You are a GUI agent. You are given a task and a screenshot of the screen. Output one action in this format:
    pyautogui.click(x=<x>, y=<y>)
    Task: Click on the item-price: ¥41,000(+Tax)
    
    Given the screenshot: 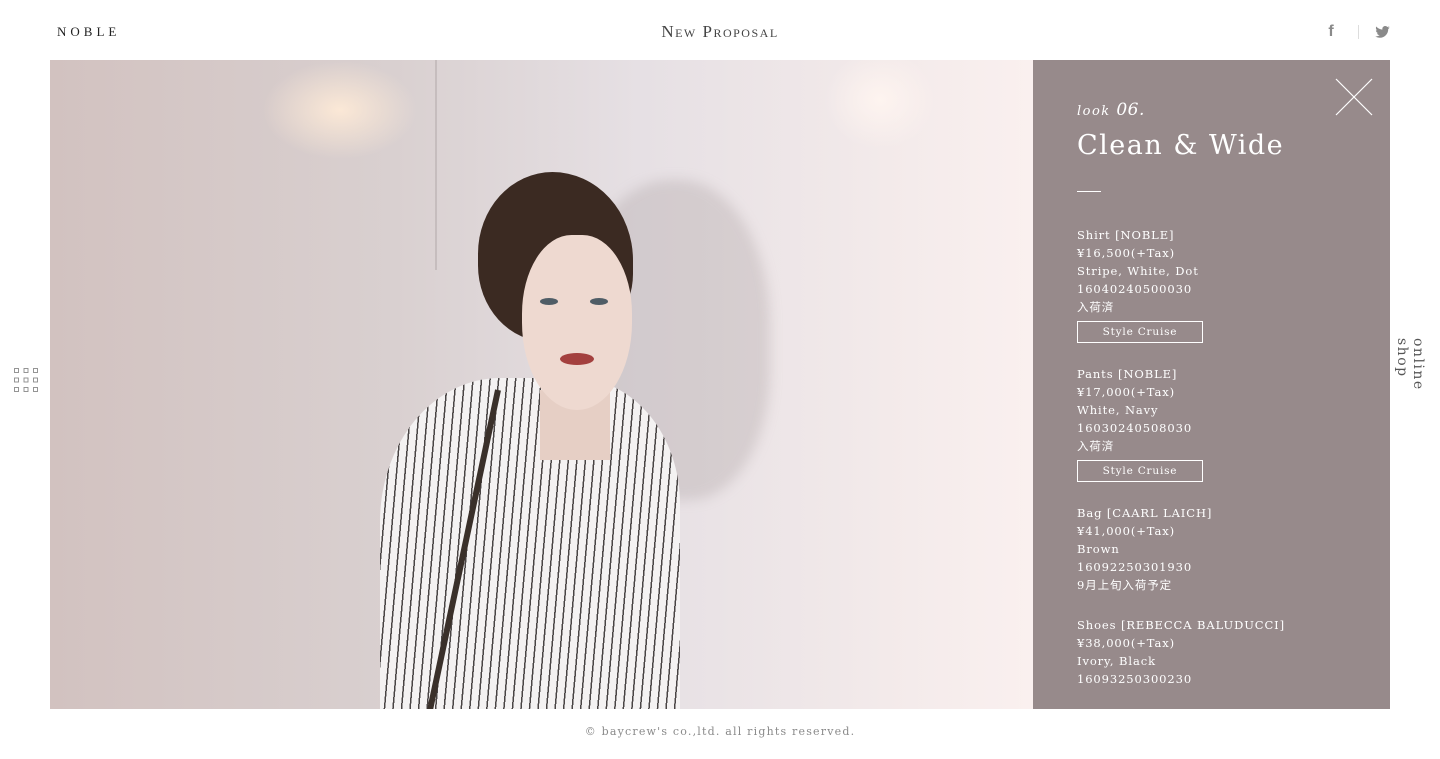 What is the action you would take?
    pyautogui.click(x=1126, y=531)
    